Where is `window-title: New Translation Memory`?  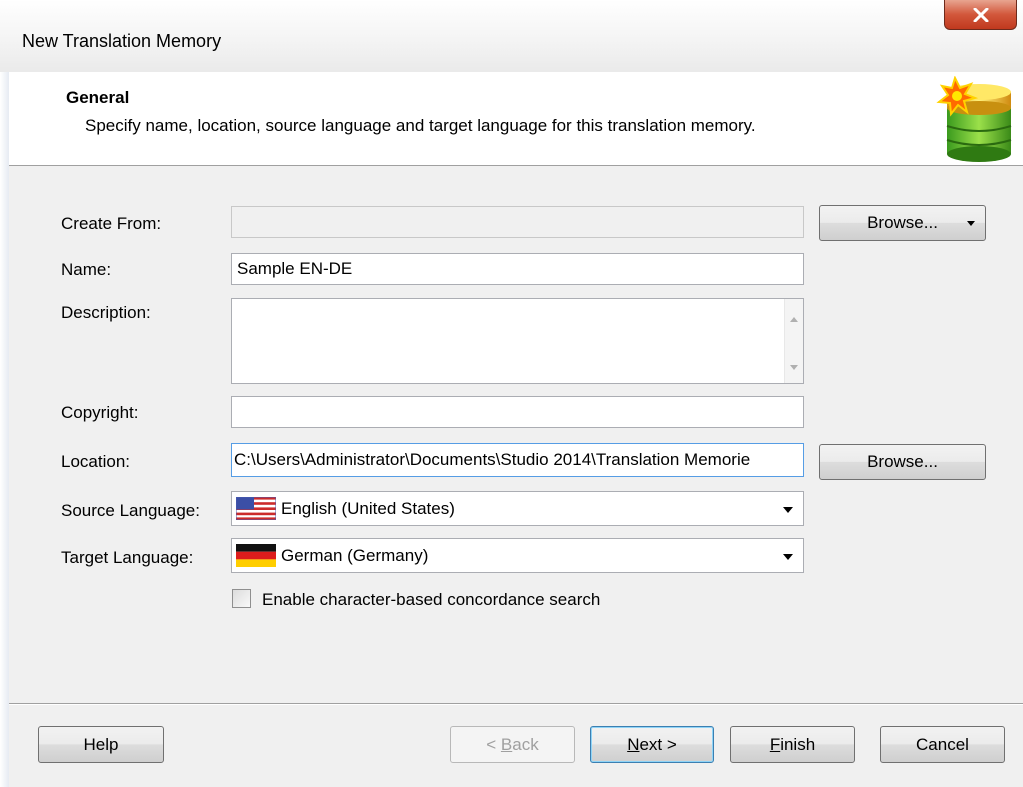
window-title: New Translation Memory is located at coordinates (122, 41).